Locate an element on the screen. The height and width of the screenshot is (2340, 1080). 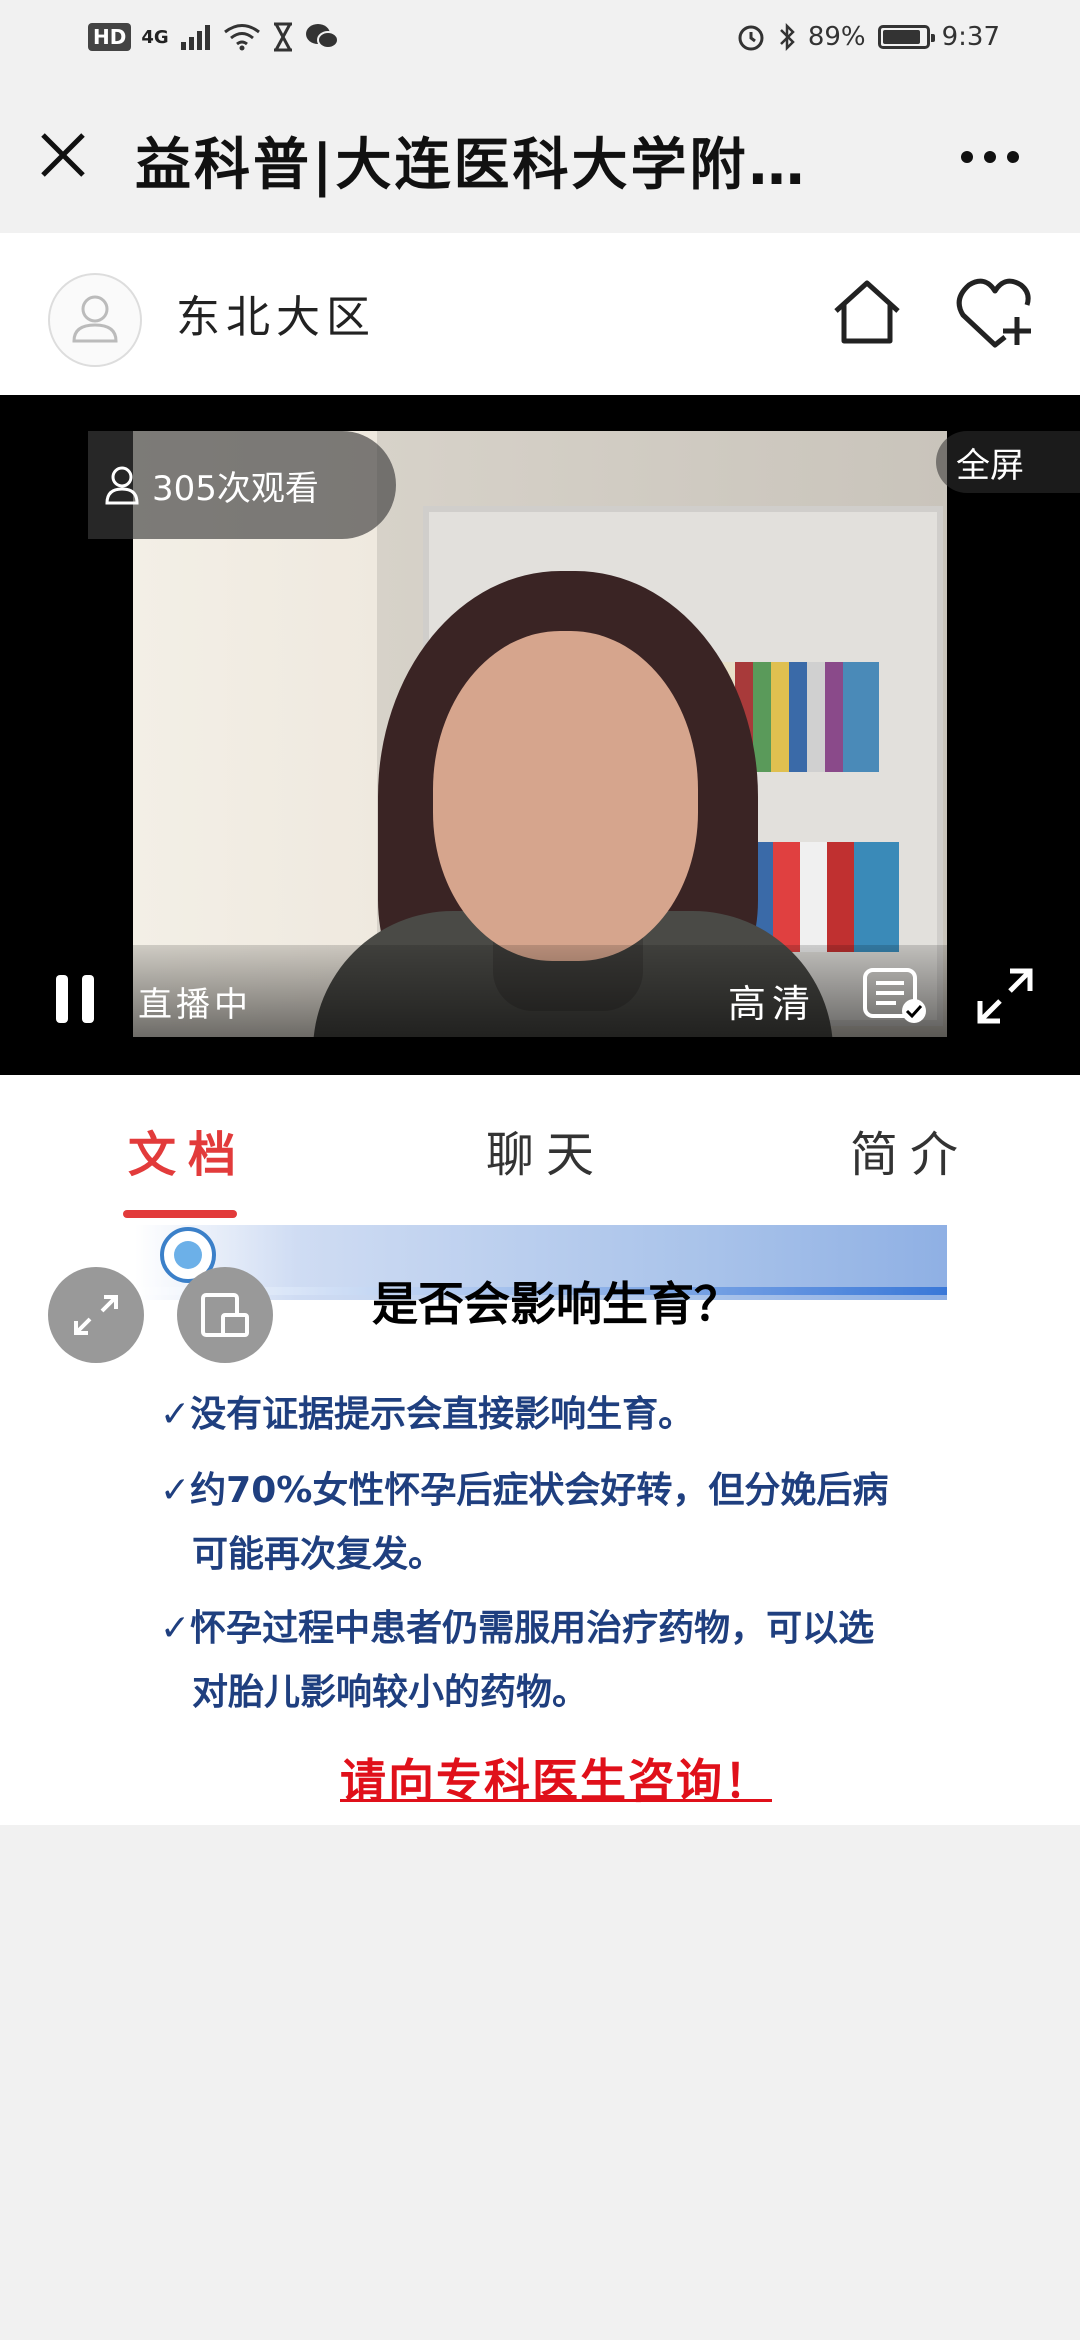
tab-bar: 文档 聊天 简介 is located at coordinates (540, 1150).